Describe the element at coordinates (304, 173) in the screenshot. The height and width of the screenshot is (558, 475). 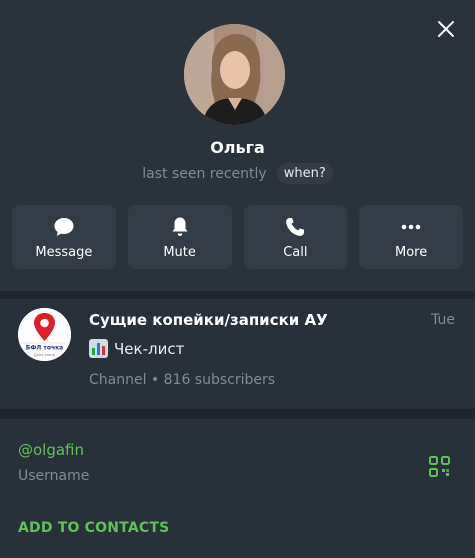
I see `when-button: when?` at that location.